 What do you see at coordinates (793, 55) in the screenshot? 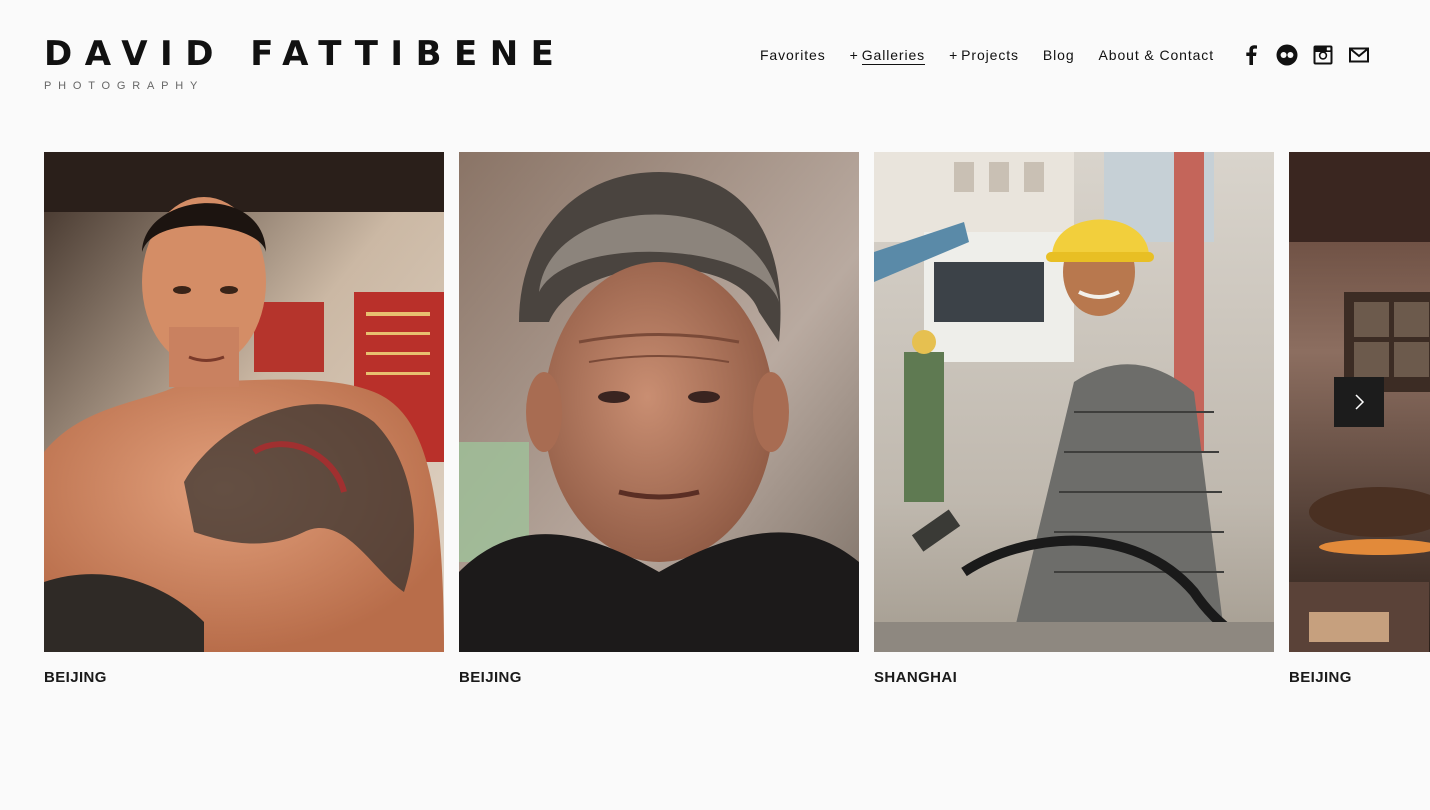
I see `nav-favorites: Favorites` at bounding box center [793, 55].